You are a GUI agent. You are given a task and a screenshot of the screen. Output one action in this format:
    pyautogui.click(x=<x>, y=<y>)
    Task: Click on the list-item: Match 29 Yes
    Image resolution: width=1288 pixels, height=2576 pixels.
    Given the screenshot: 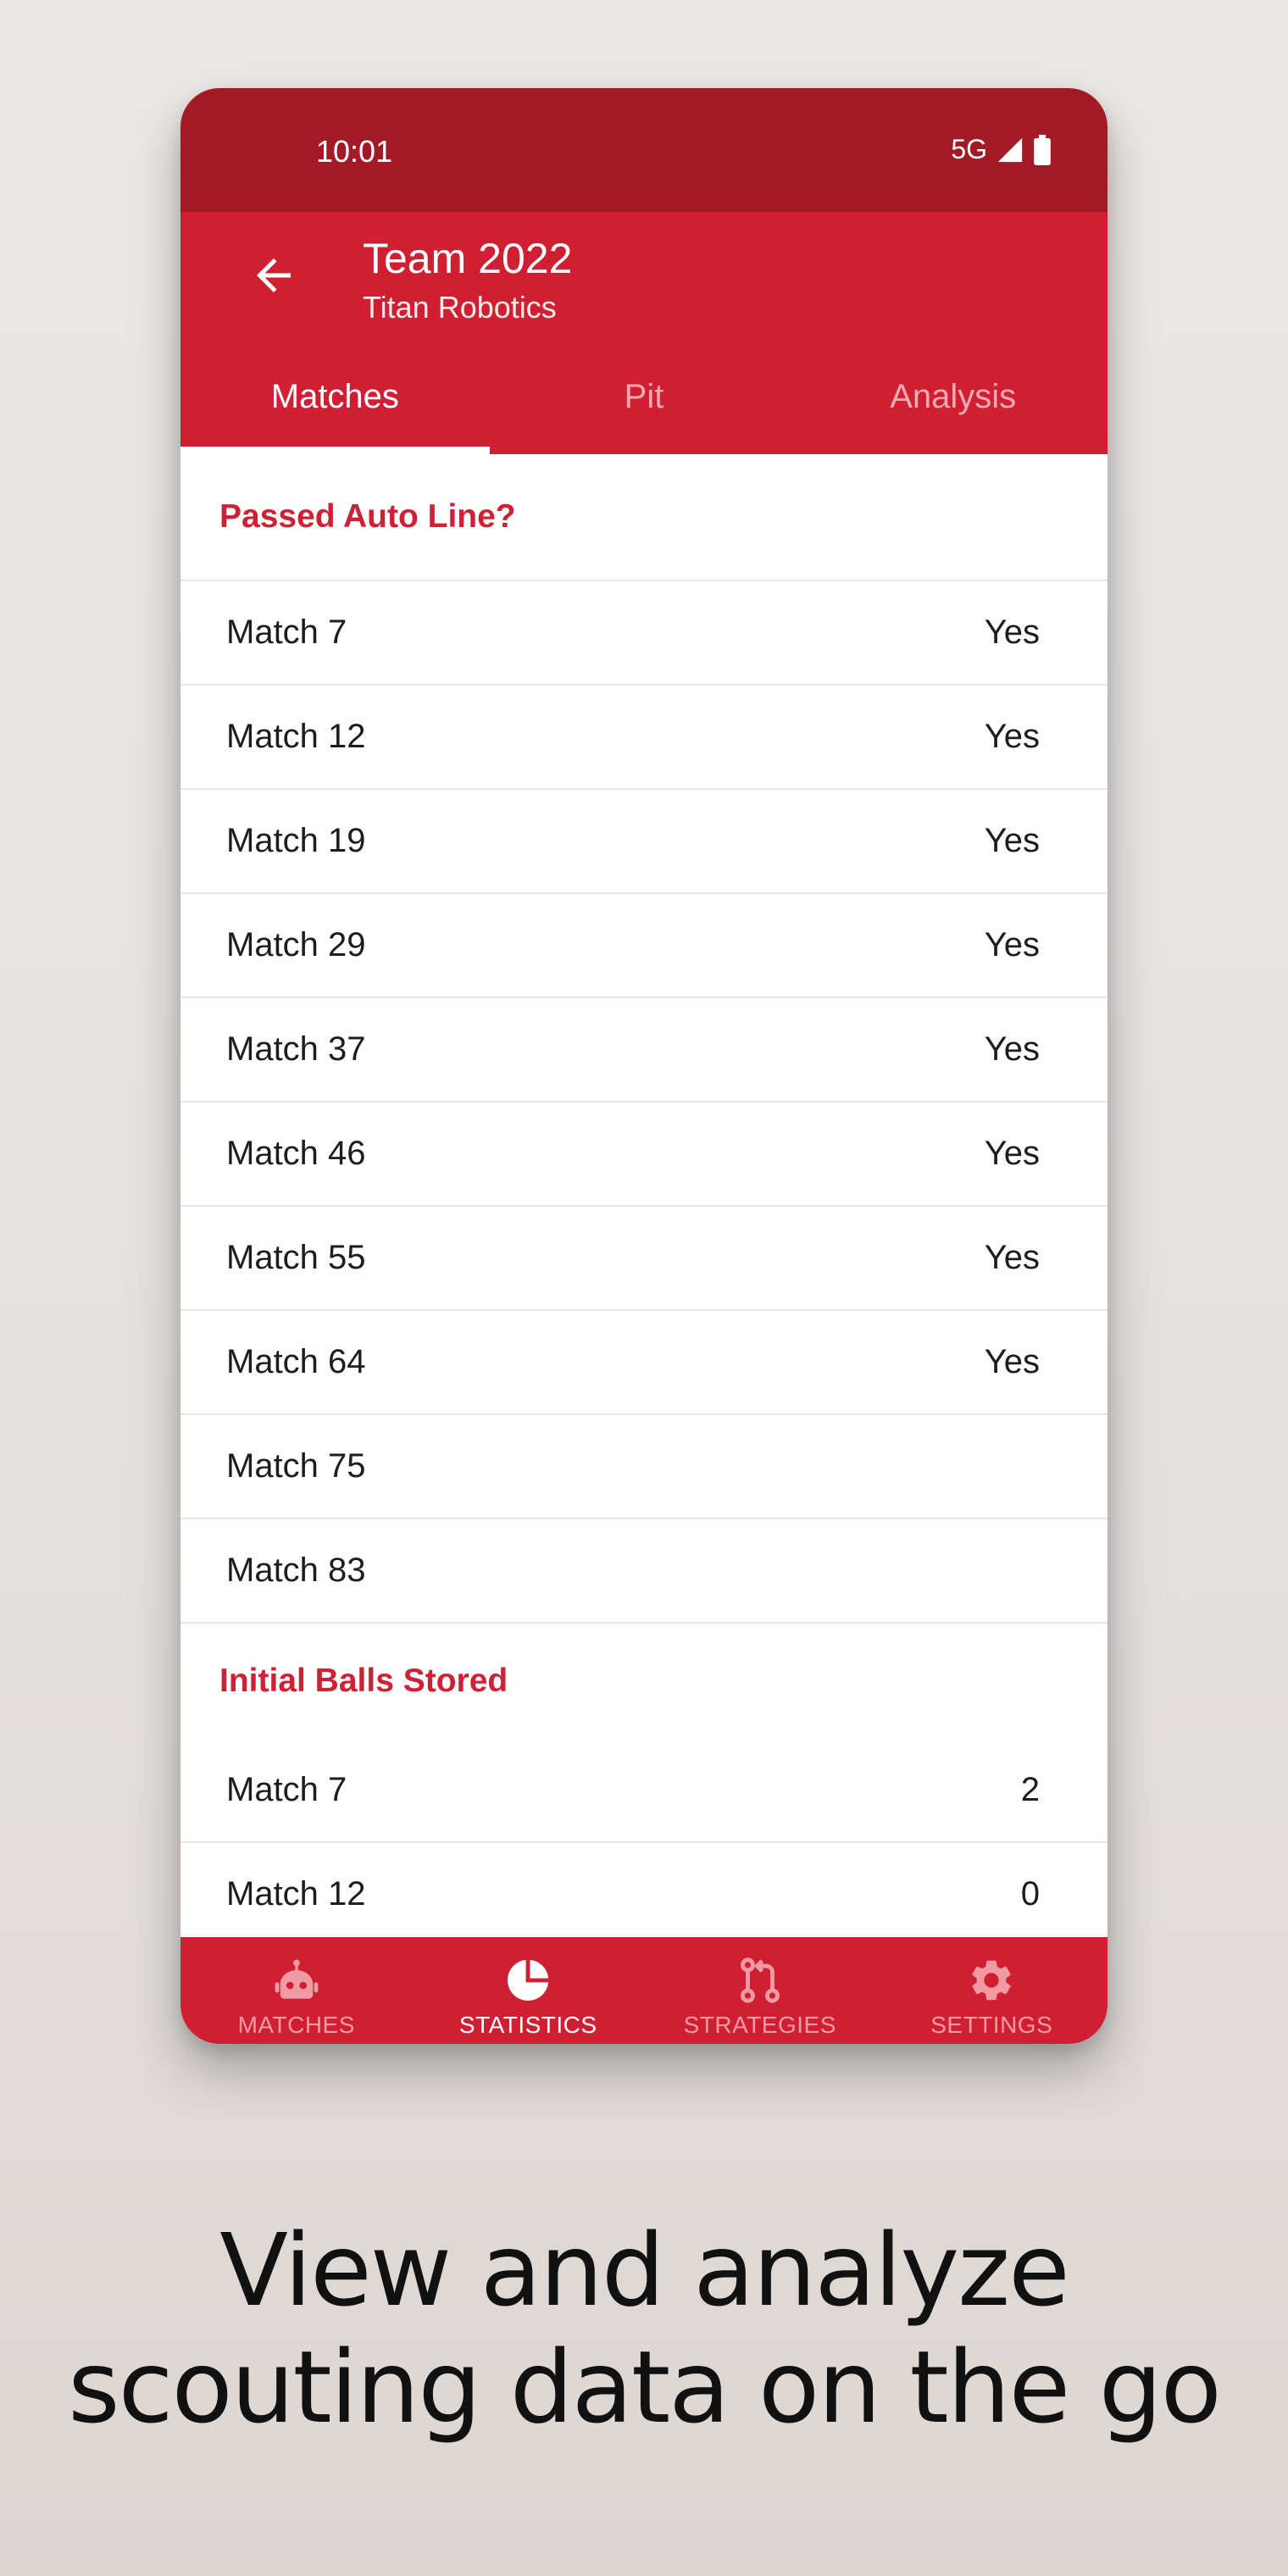 What is the action you would take?
    pyautogui.click(x=644, y=946)
    